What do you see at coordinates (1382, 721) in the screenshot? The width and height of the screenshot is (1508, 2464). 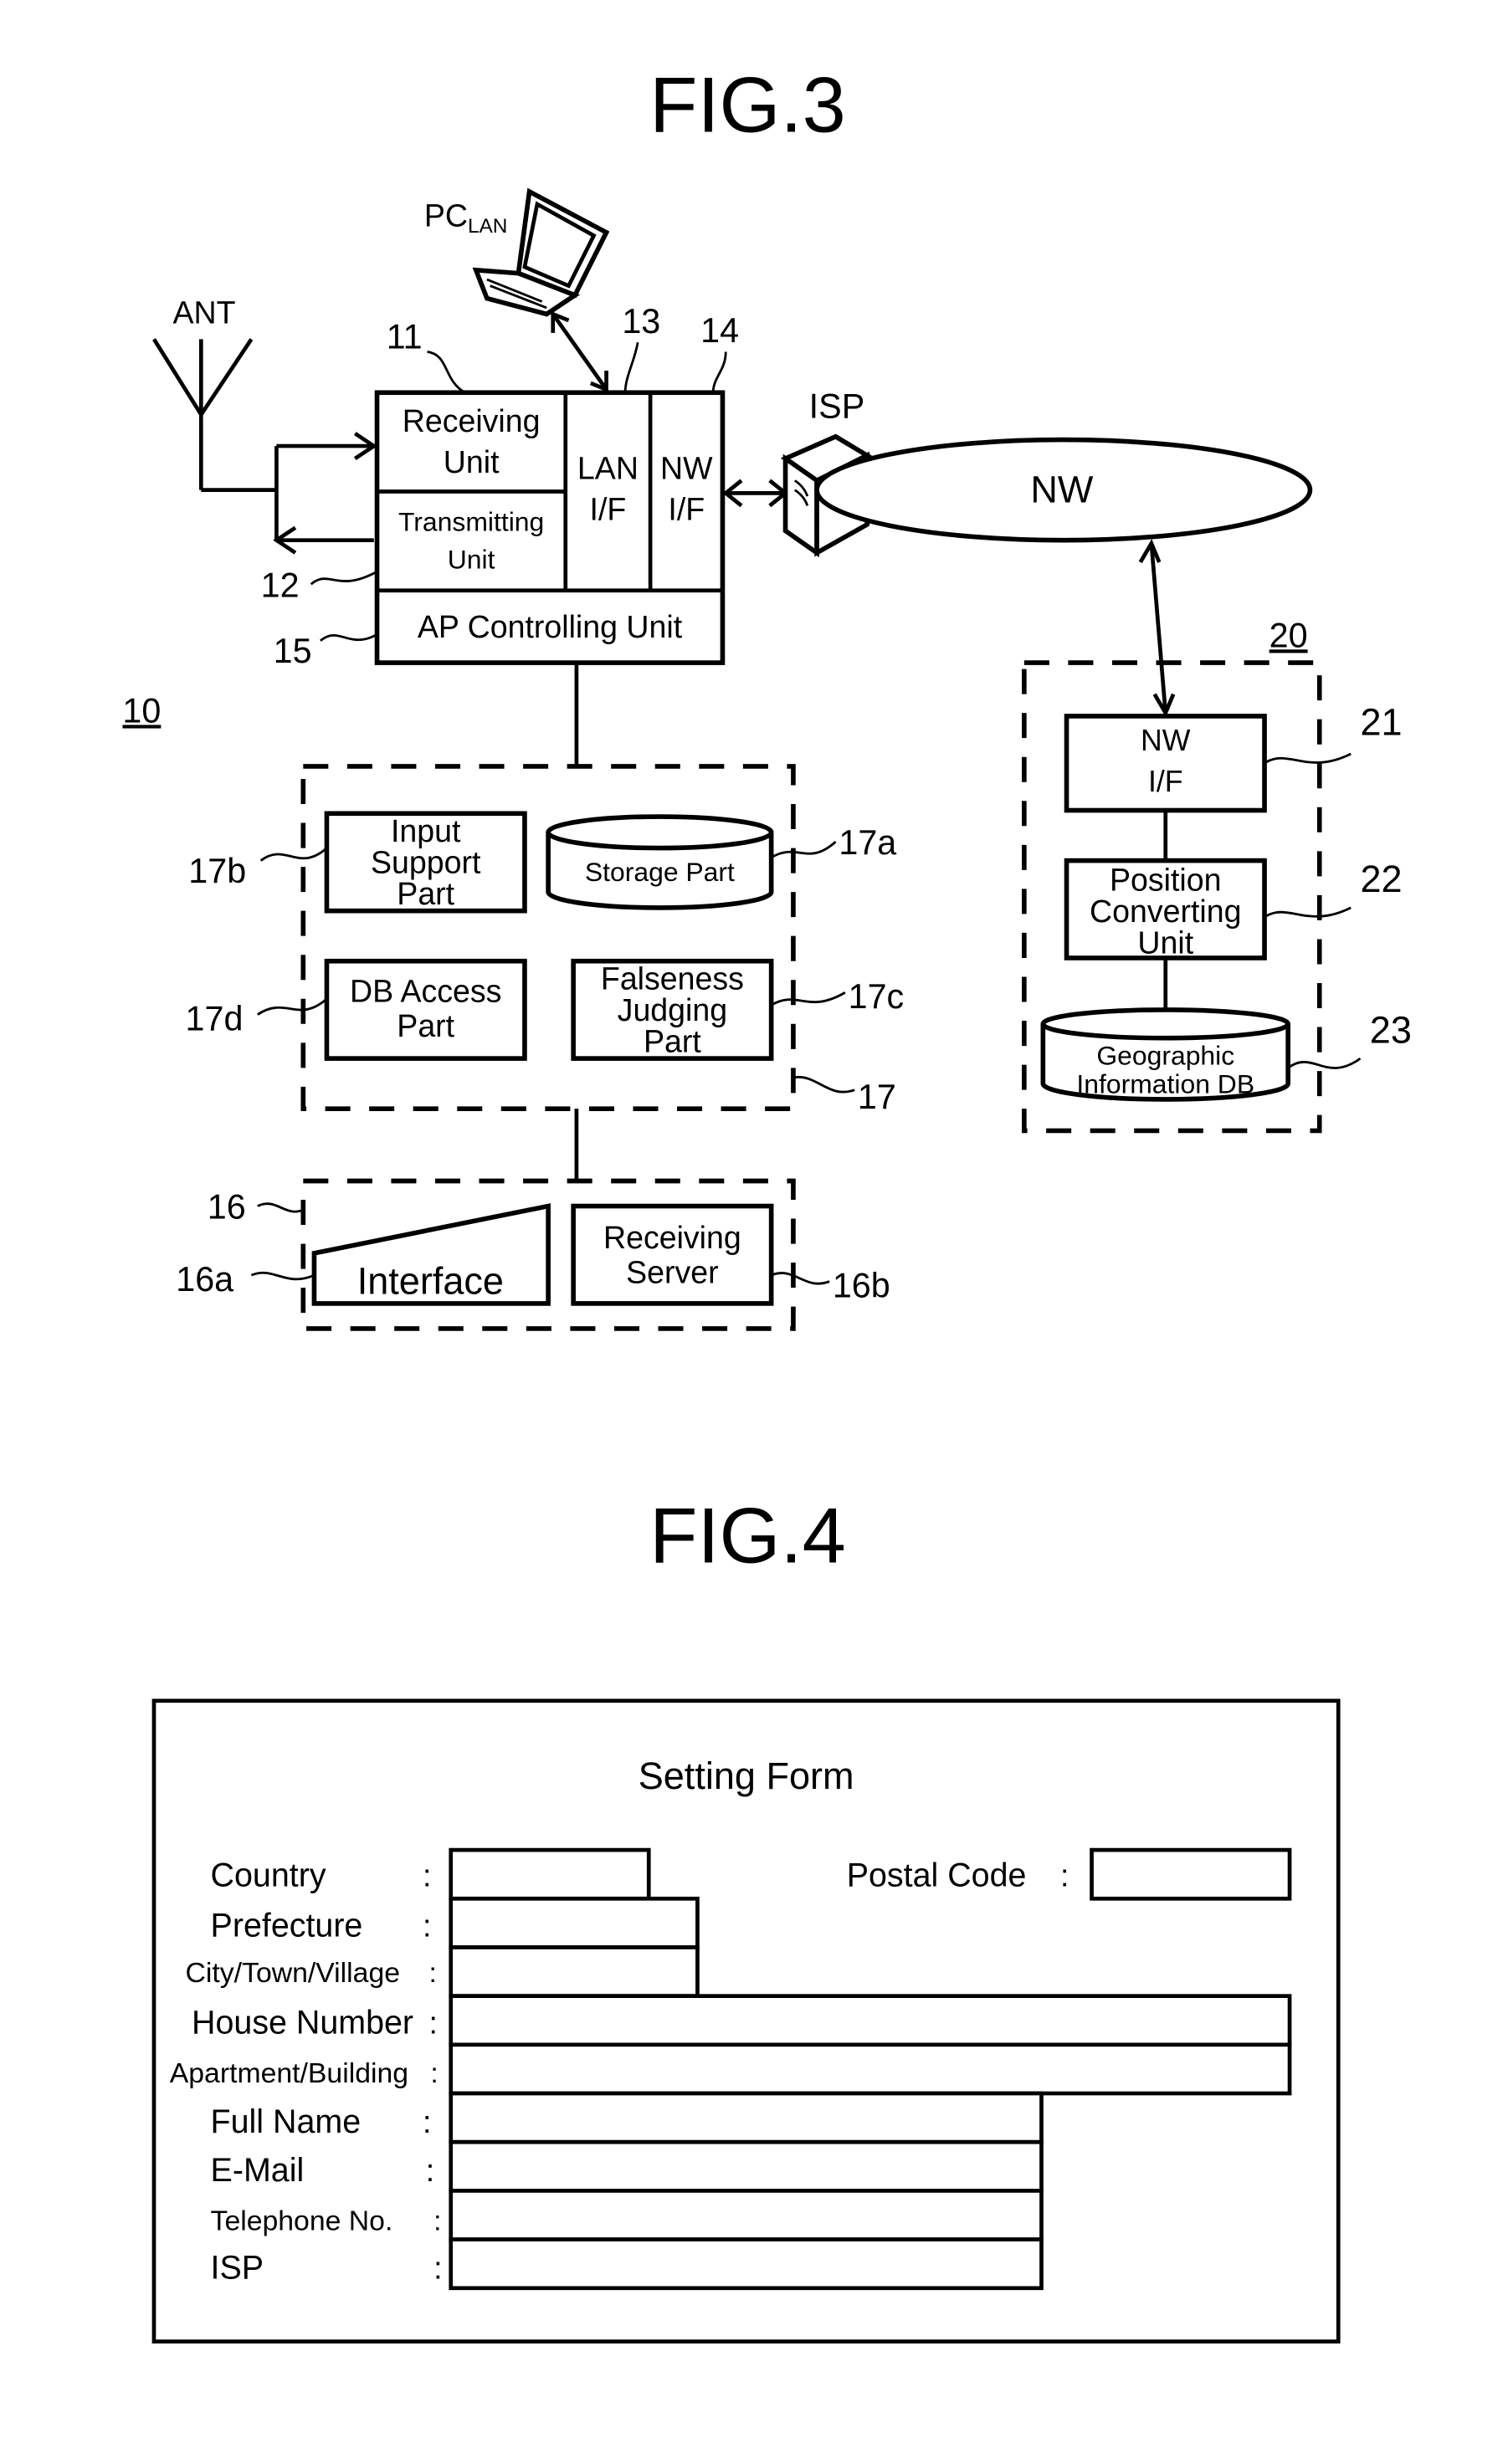 I see `ref-21: 21` at bounding box center [1382, 721].